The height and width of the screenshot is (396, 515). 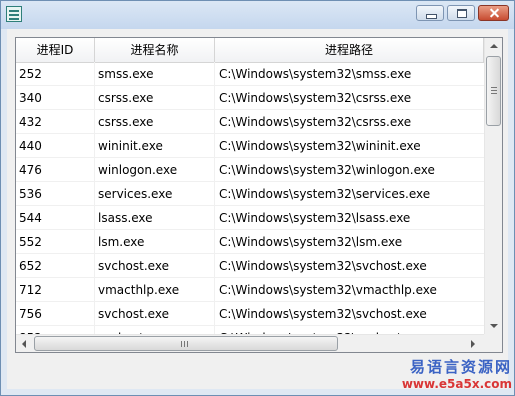 I want to click on cell-pid: 536, so click(x=55, y=194).